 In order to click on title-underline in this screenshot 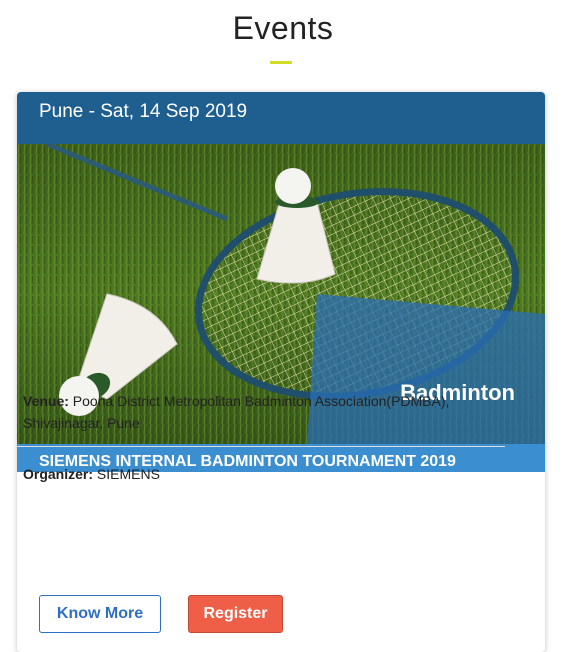, I will do `click(281, 62)`.